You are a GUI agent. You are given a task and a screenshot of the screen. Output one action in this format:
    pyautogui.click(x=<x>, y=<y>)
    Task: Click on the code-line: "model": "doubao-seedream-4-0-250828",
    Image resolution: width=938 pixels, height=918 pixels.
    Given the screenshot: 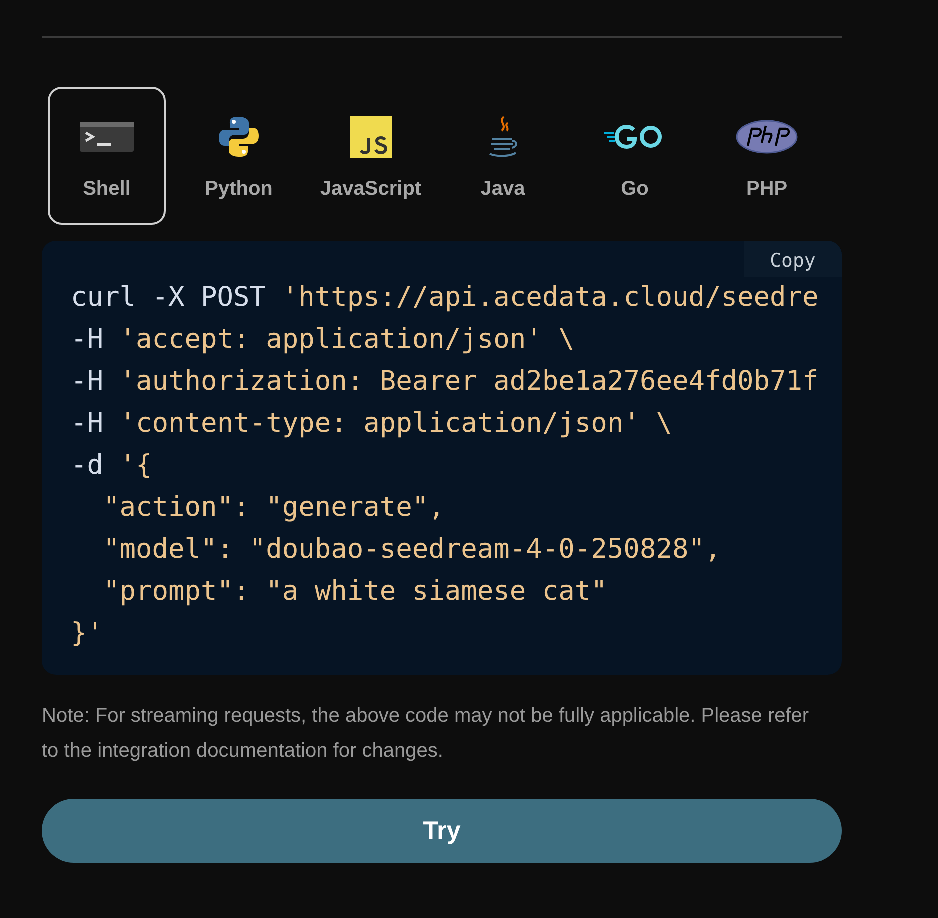 What is the action you would take?
    pyautogui.click(x=412, y=550)
    